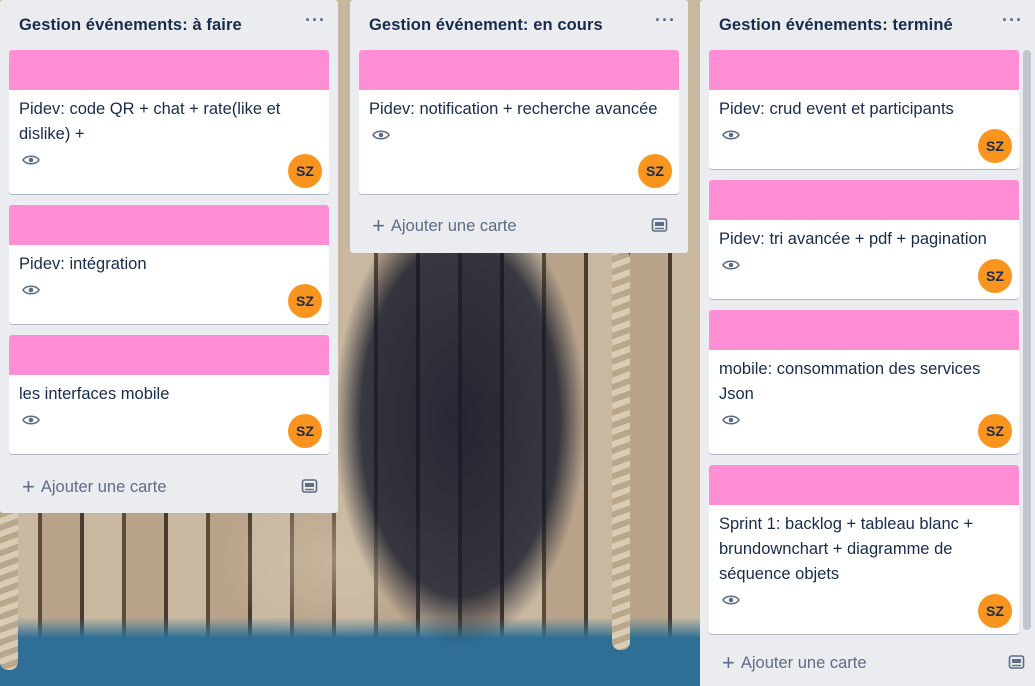  Describe the element at coordinates (481, 25) in the screenshot. I see `list-title: Gestion événement: en cours` at that location.